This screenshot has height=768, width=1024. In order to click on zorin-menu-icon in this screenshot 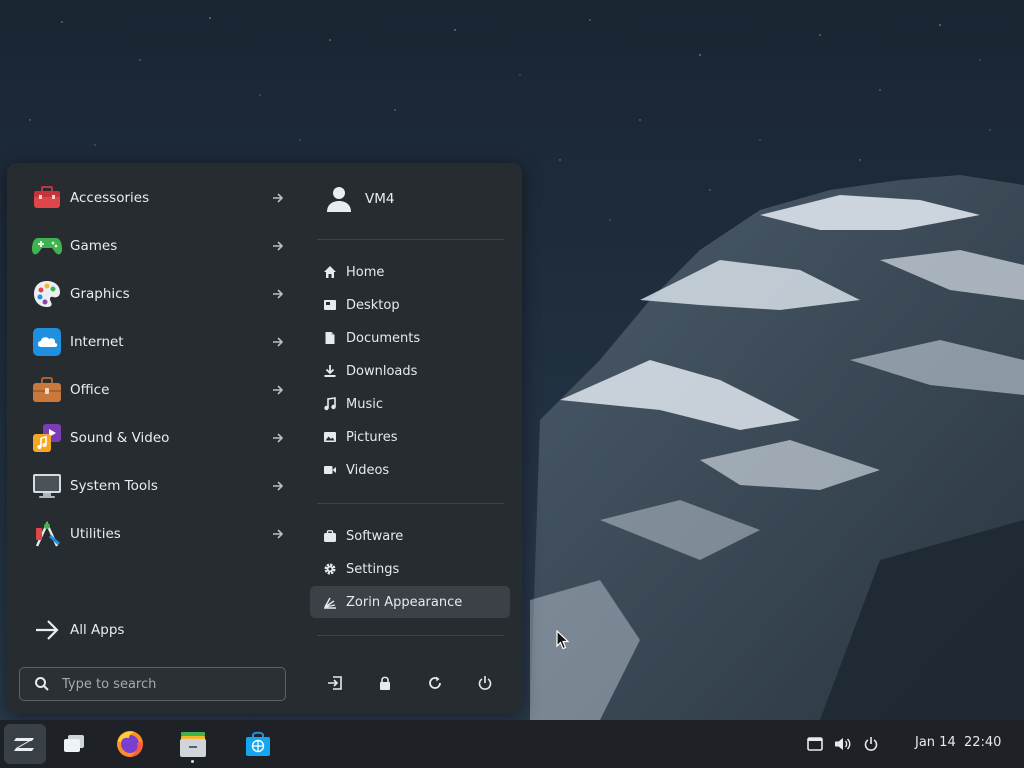, I will do `click(24, 744)`.